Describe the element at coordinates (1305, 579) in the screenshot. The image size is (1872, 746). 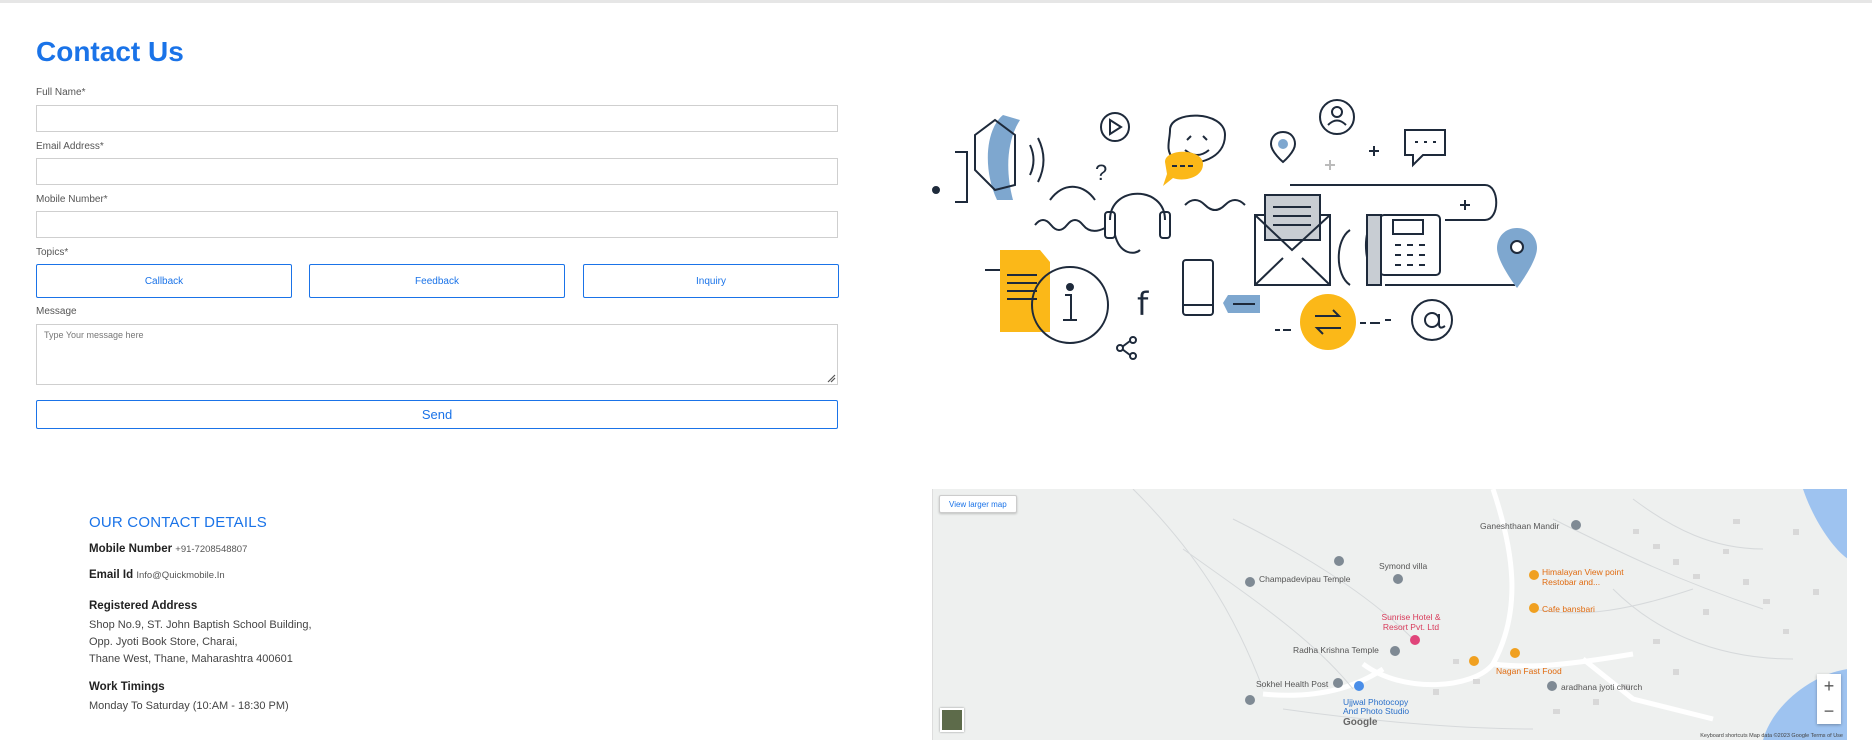
I see `place-label: Champadevipau Temple` at that location.